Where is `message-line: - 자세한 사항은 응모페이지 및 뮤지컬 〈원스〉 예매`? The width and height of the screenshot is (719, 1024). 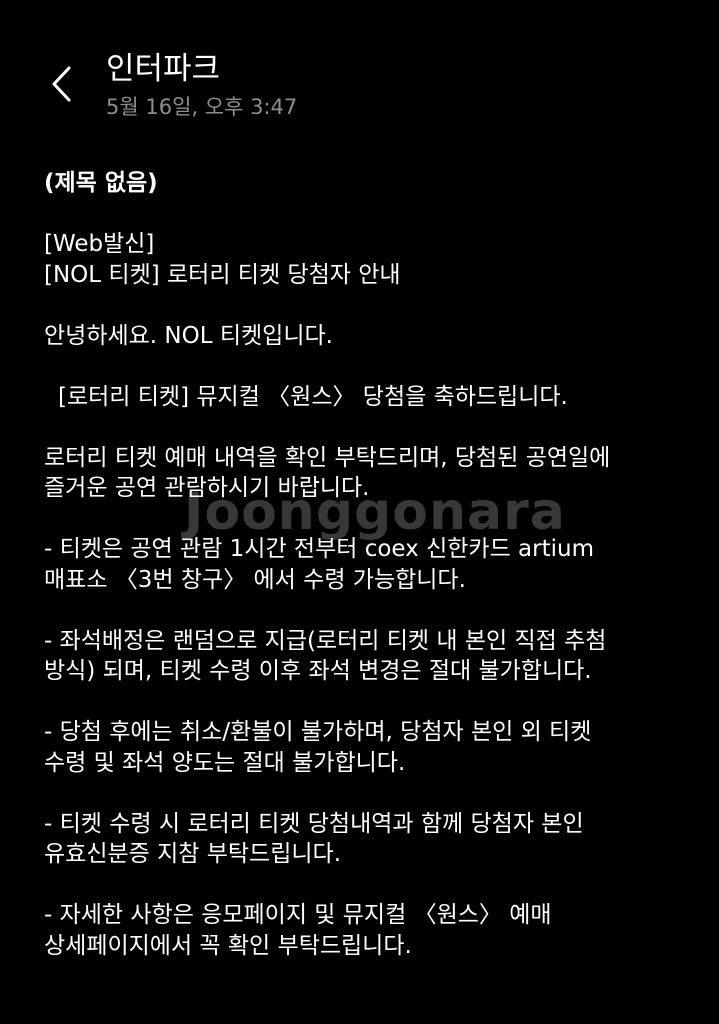
message-line: - 자세한 사항은 응모페이지 및 뮤지컬 〈원스〉 예매 is located at coordinates (298, 915).